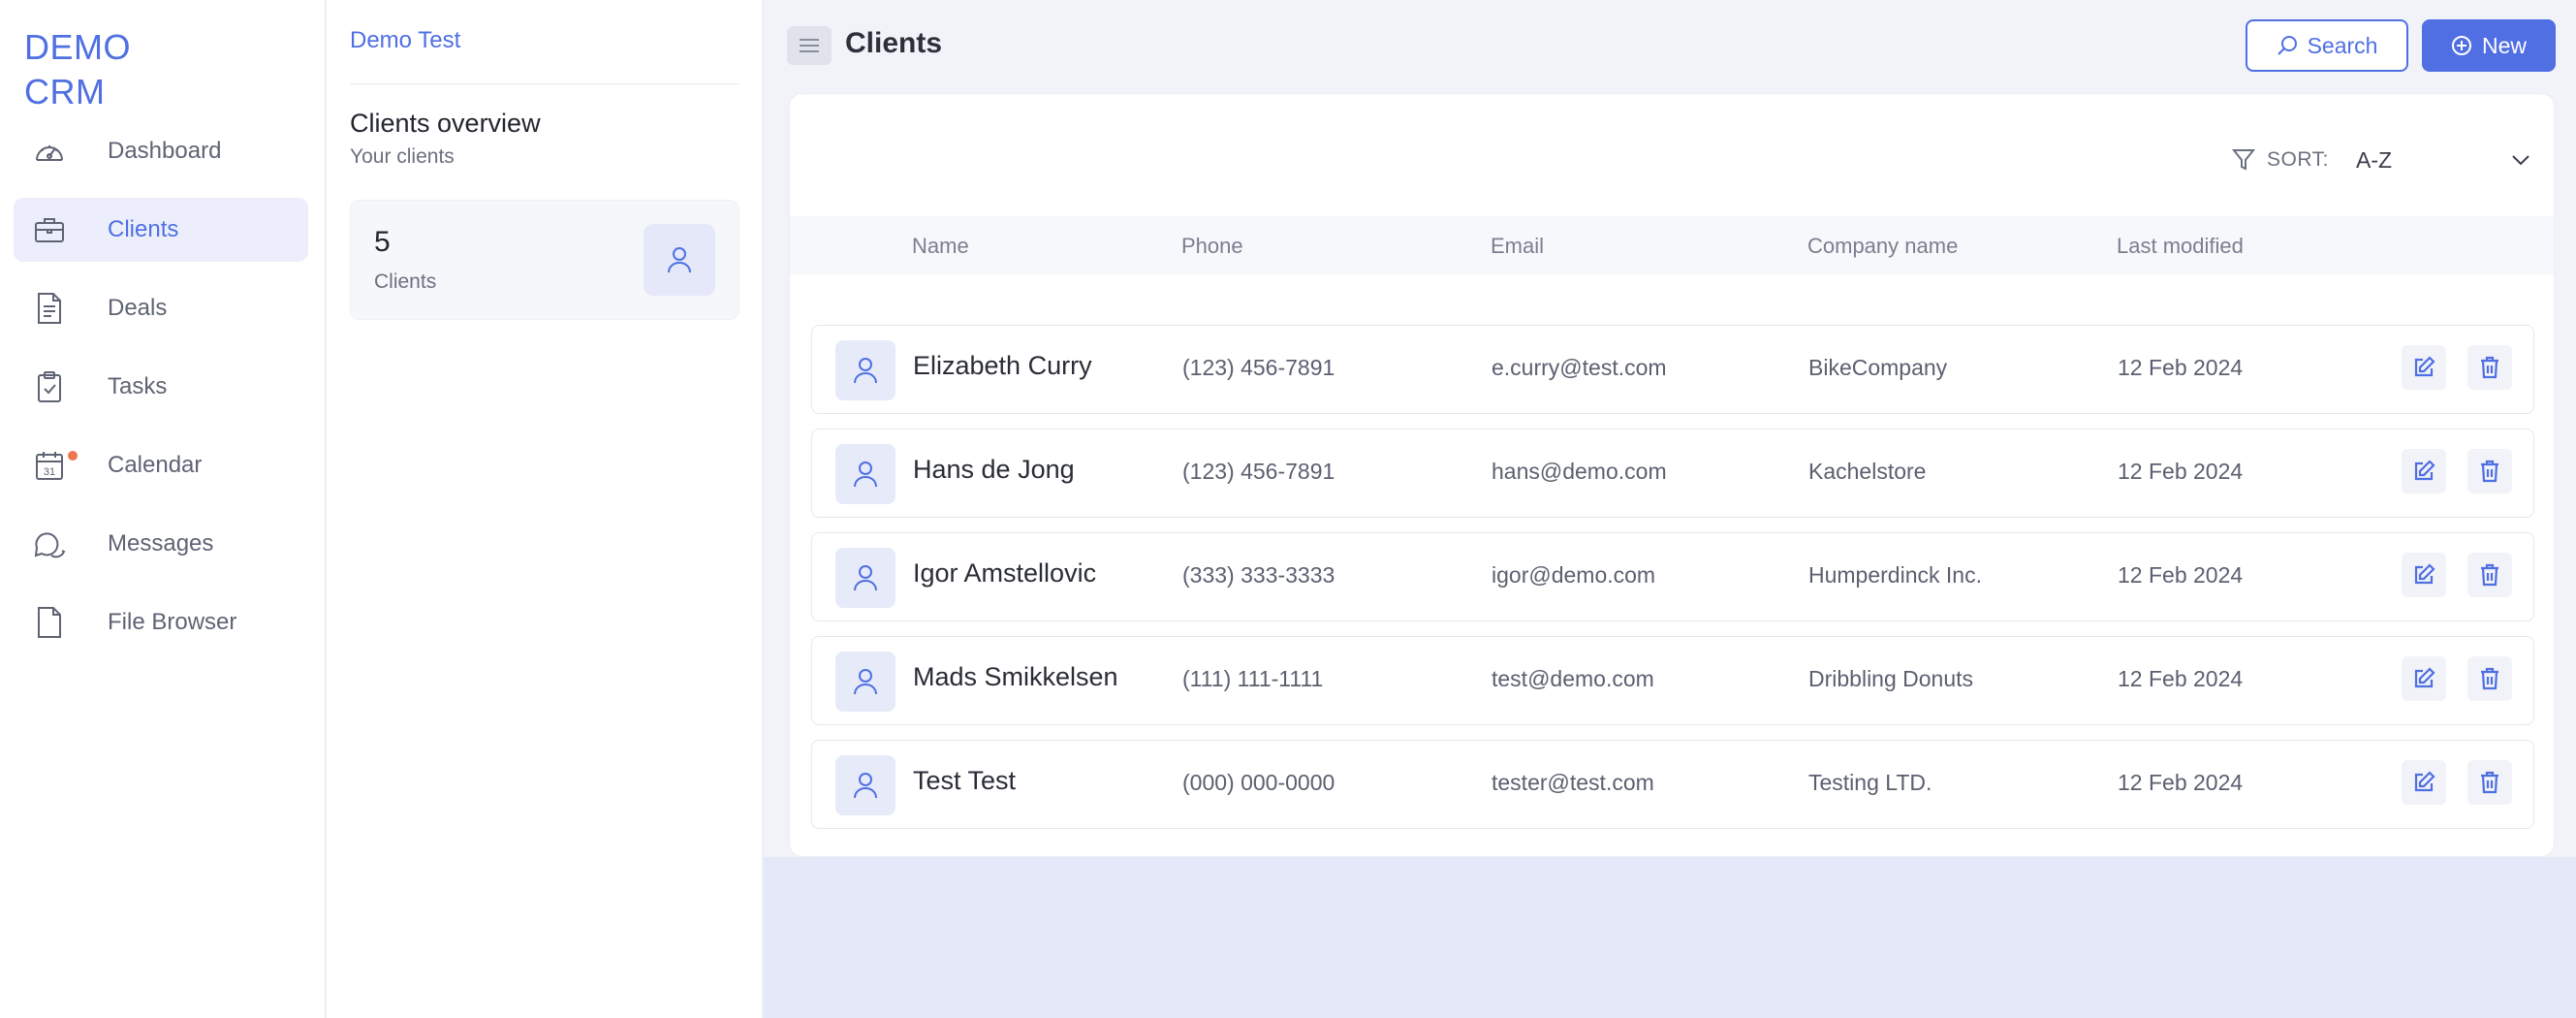 This screenshot has width=2576, height=1018. I want to click on sidebar-item-clients: Clients, so click(161, 230).